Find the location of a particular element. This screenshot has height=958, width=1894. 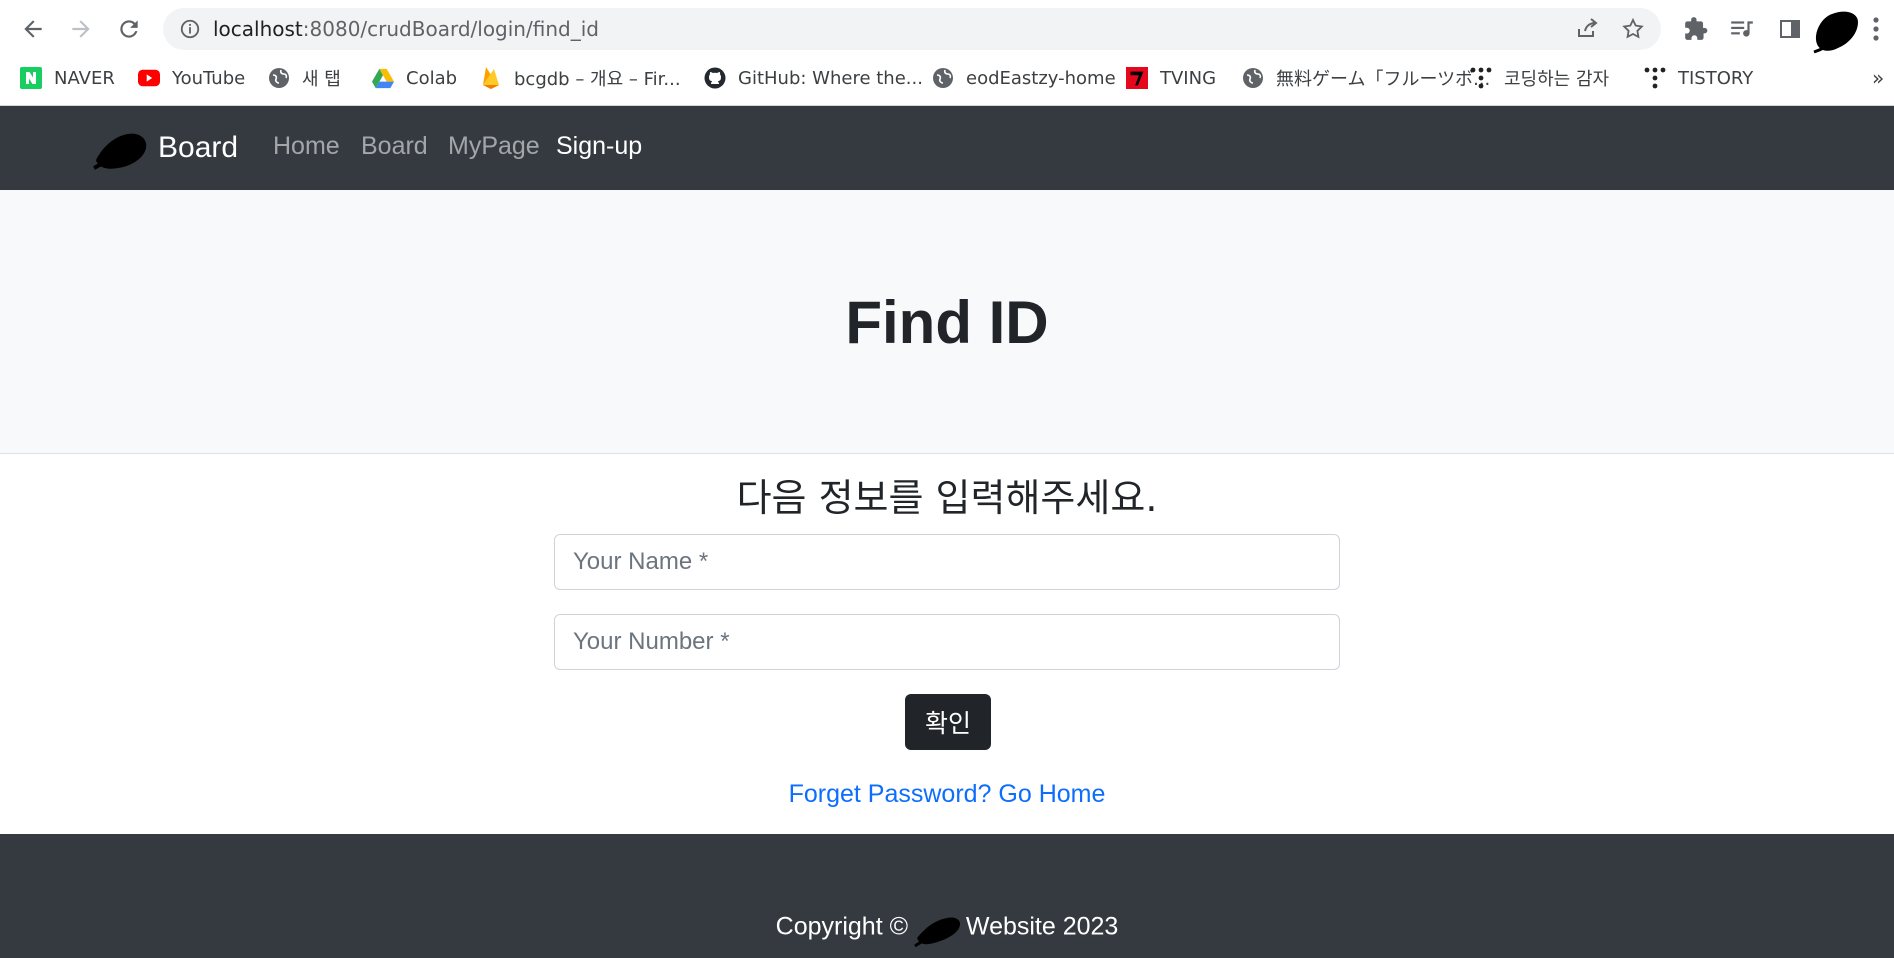

number-input is located at coordinates (947, 642).